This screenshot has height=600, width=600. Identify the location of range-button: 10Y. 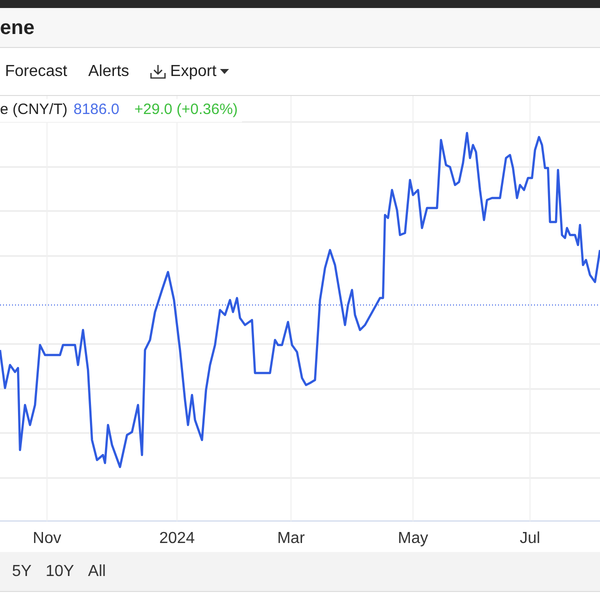
(60, 571).